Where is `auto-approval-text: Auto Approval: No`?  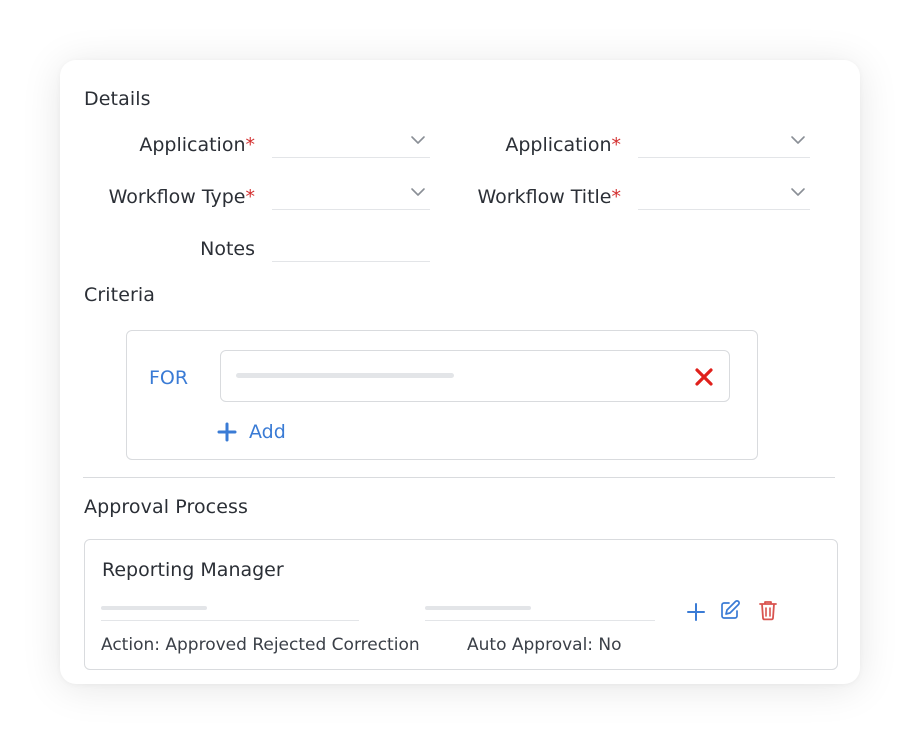
auto-approval-text: Auto Approval: No is located at coordinates (544, 645).